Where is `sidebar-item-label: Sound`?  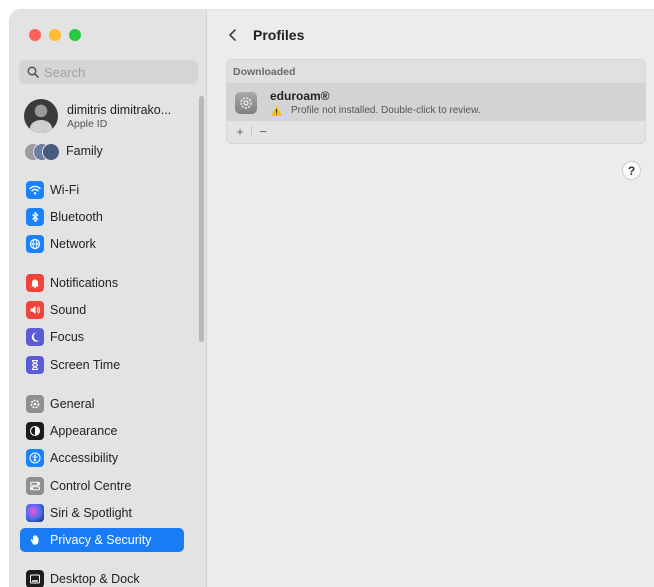 sidebar-item-label: Sound is located at coordinates (68, 310).